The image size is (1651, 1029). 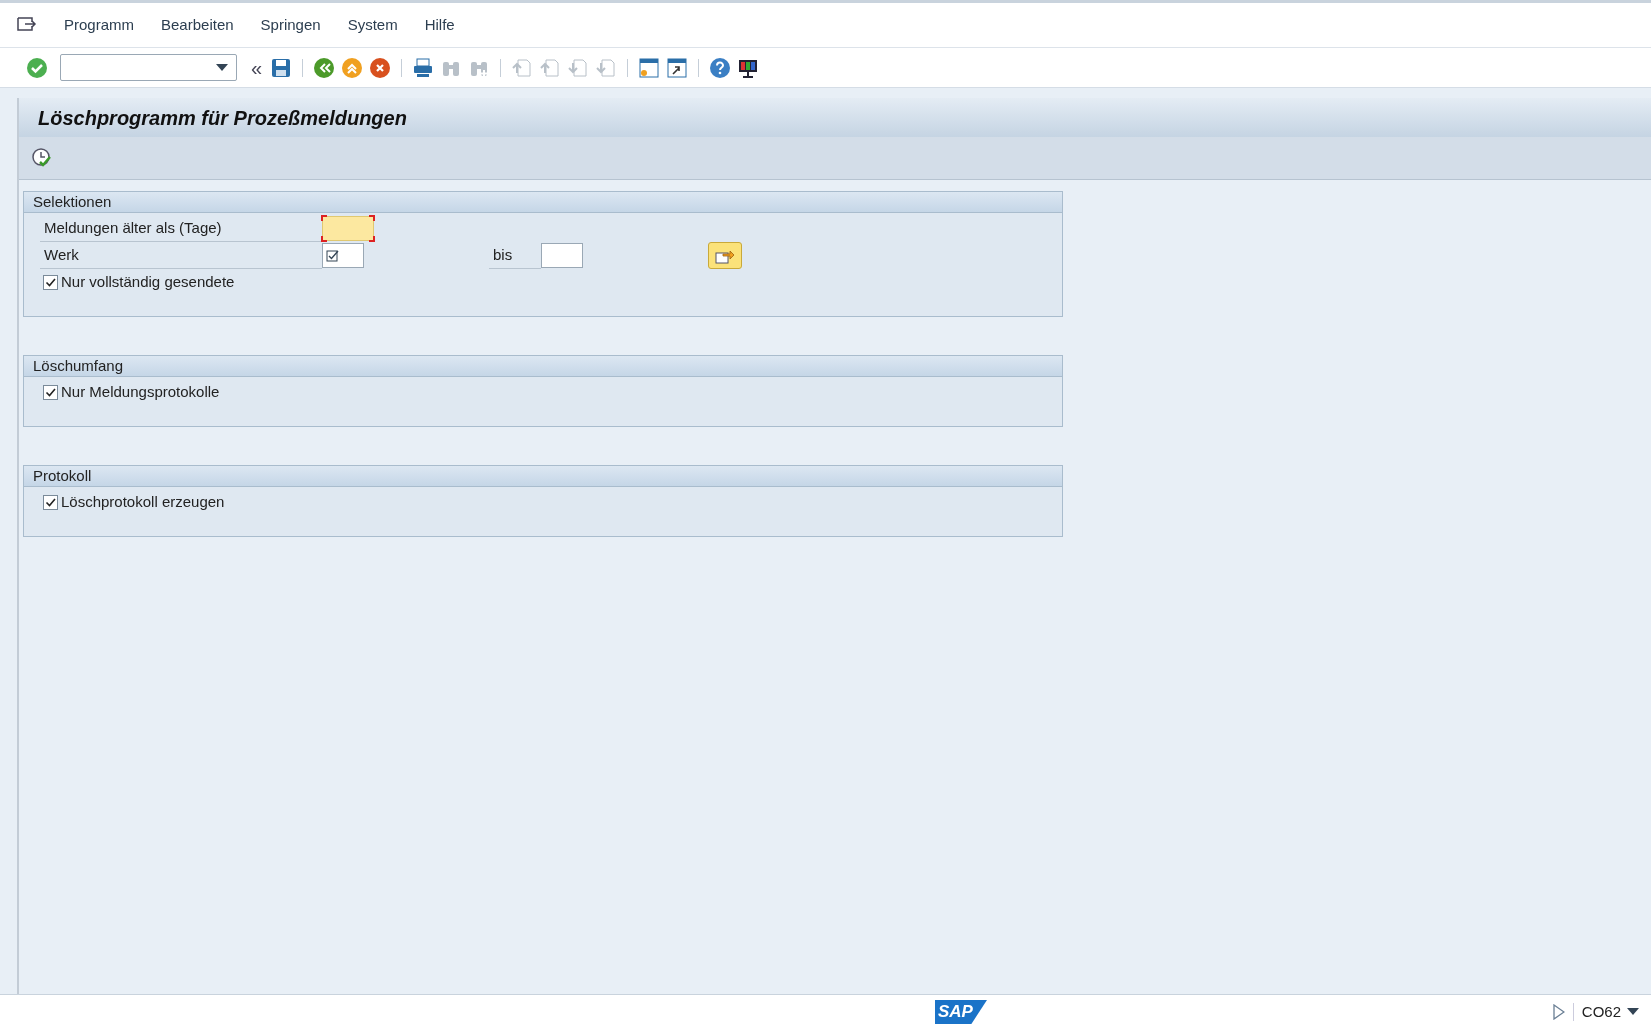 I want to click on command-field, so click(x=148, y=67).